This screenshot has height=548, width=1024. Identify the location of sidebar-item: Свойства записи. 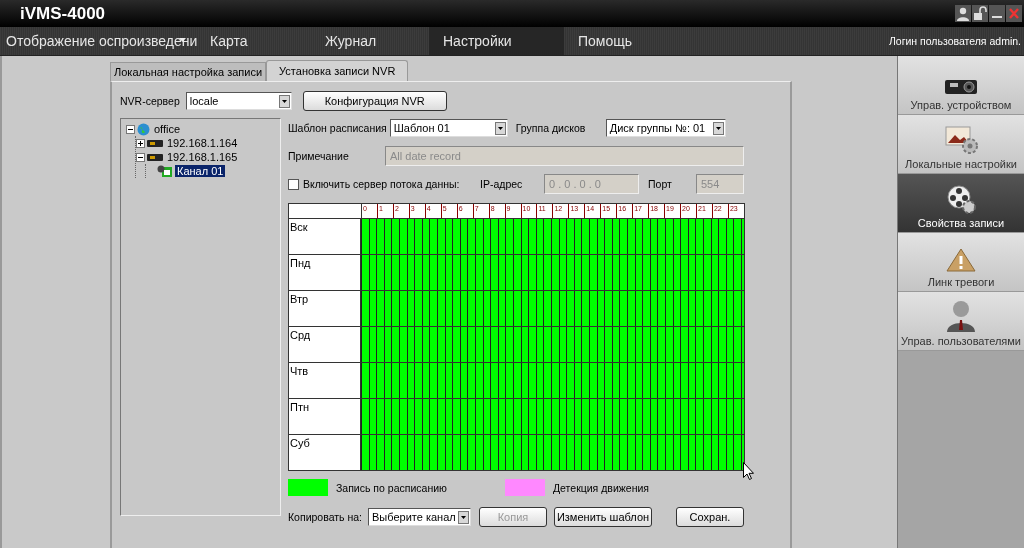
(961, 203).